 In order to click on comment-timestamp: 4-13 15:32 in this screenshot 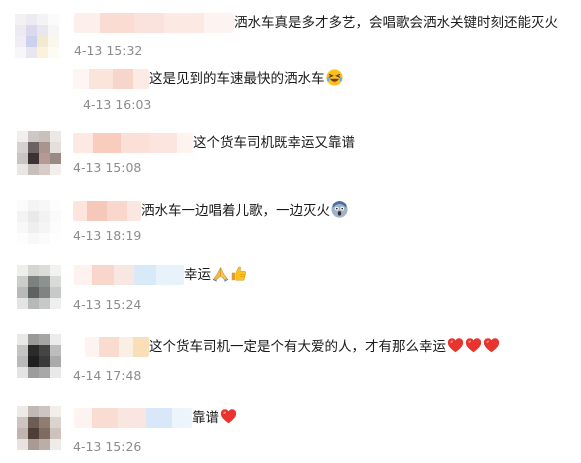, I will do `click(108, 50)`.